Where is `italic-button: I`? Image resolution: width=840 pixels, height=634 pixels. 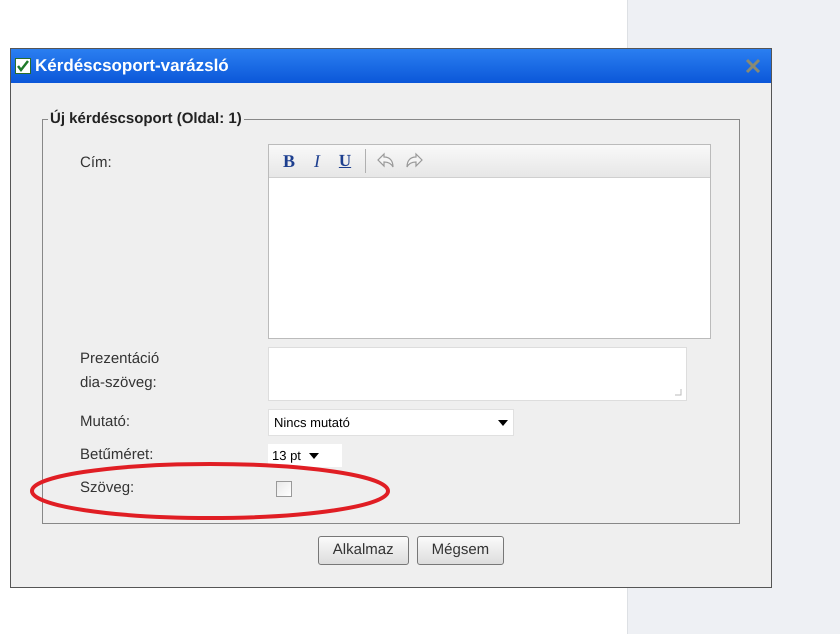
italic-button: I is located at coordinates (317, 161).